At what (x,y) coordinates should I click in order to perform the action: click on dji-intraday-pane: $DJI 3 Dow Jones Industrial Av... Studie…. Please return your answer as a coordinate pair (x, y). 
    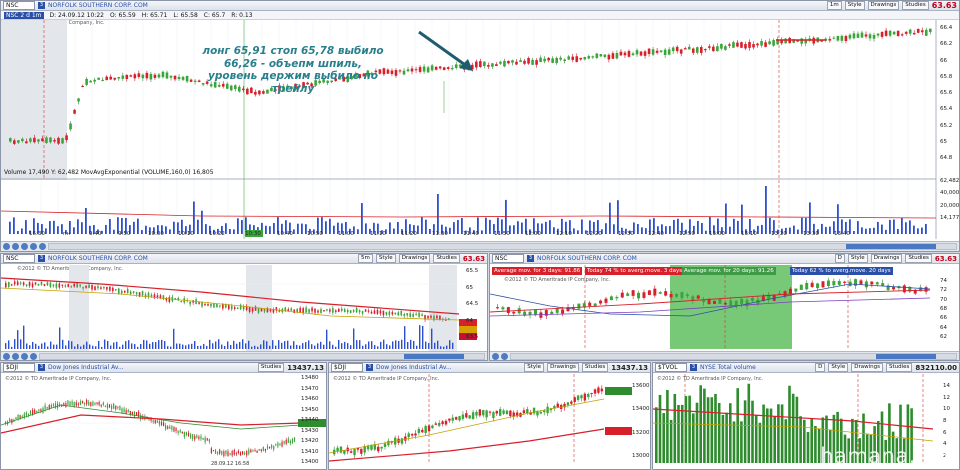
    Looking at the image, I should click on (163, 416).